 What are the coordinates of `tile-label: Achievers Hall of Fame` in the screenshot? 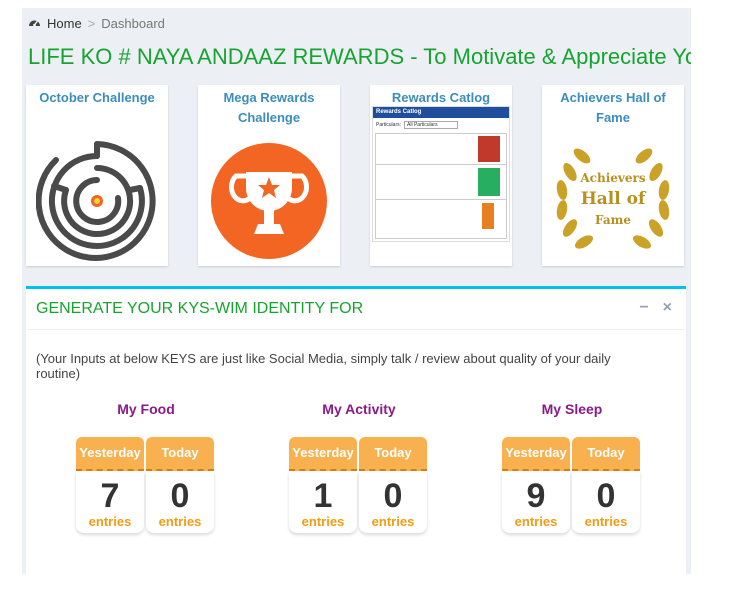 It's located at (613, 106).